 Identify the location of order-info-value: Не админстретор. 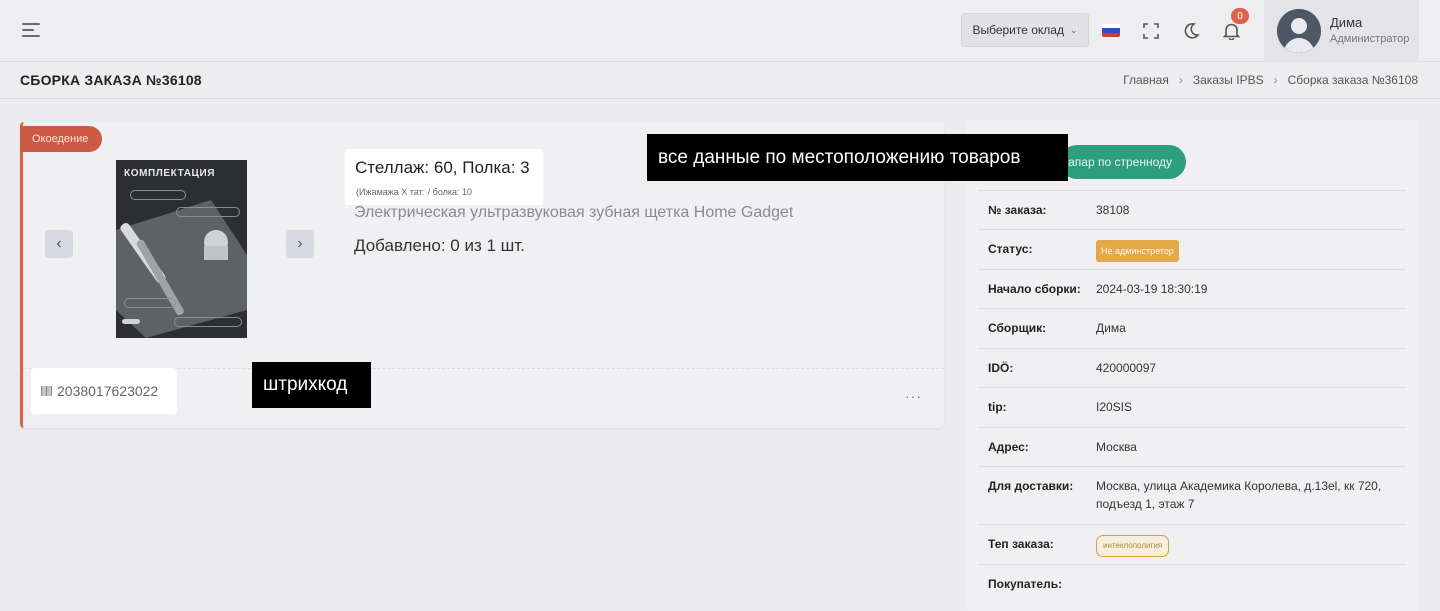
(1246, 251).